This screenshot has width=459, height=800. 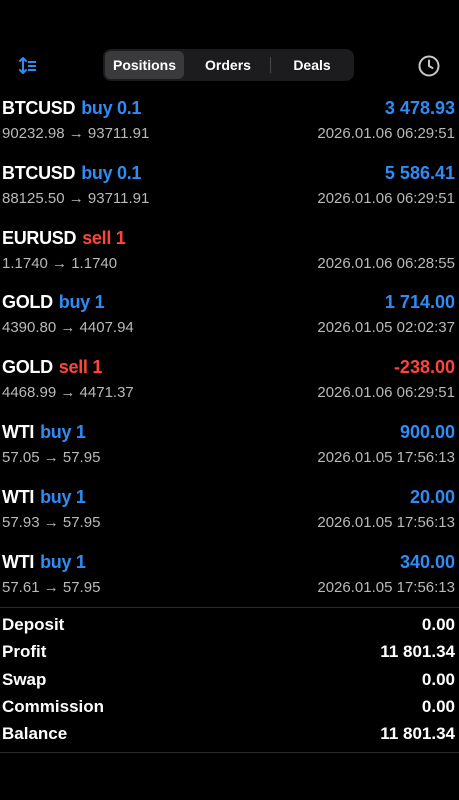 I want to click on sort-icon, so click(x=28, y=66).